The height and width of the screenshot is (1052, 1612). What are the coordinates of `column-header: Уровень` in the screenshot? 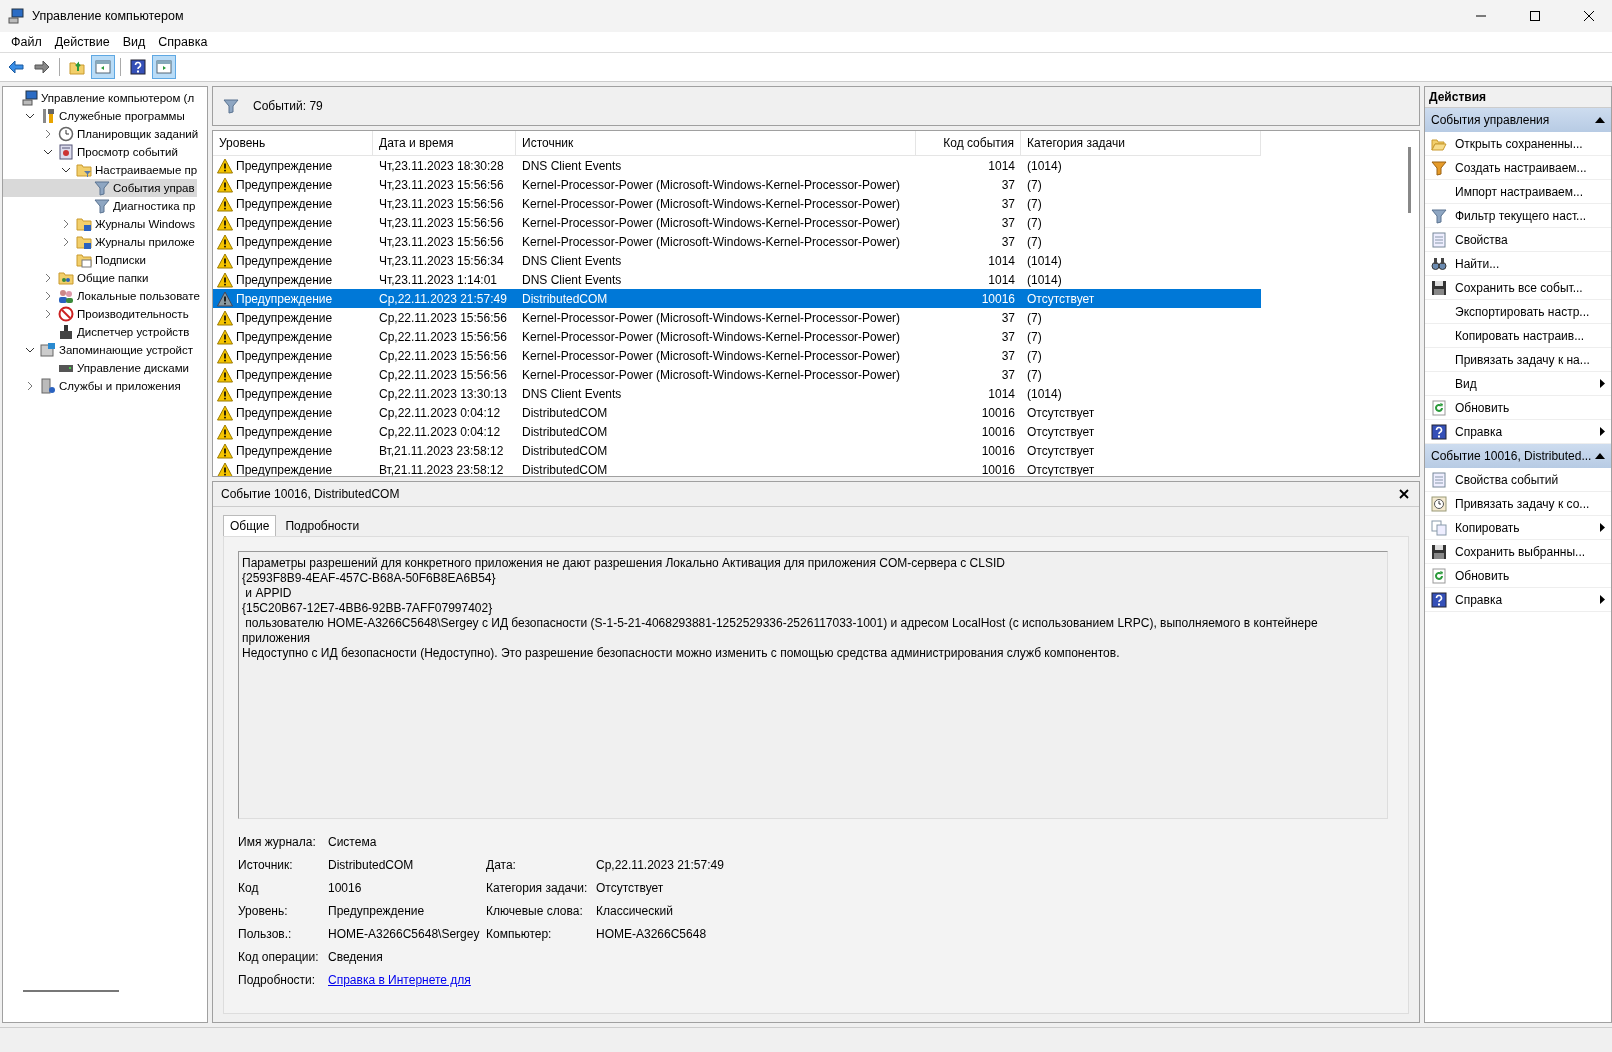 It's located at (293, 143).